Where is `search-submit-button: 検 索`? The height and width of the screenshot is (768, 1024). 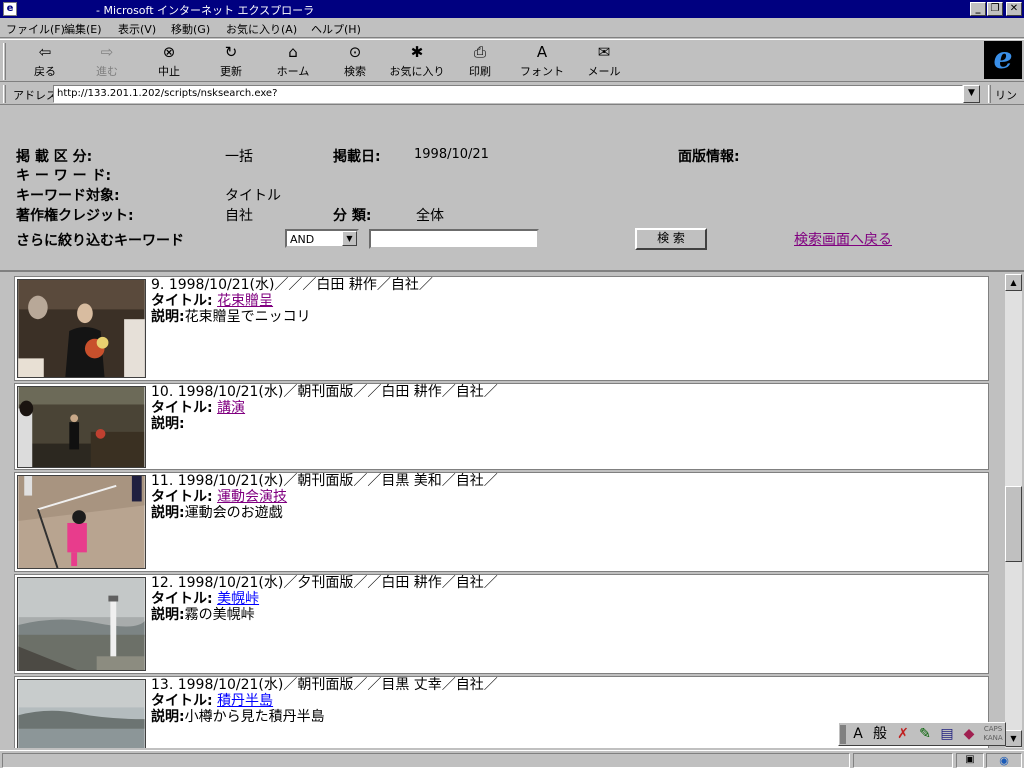
search-submit-button: 検 索 is located at coordinates (671, 239).